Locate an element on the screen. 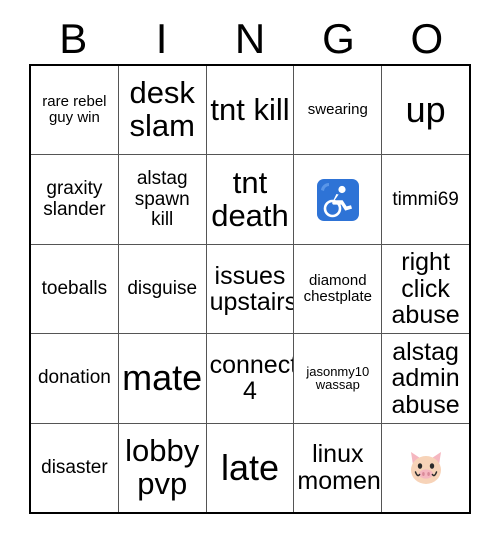 The width and height of the screenshot is (500, 544). bingo-cell: up is located at coordinates (425, 110).